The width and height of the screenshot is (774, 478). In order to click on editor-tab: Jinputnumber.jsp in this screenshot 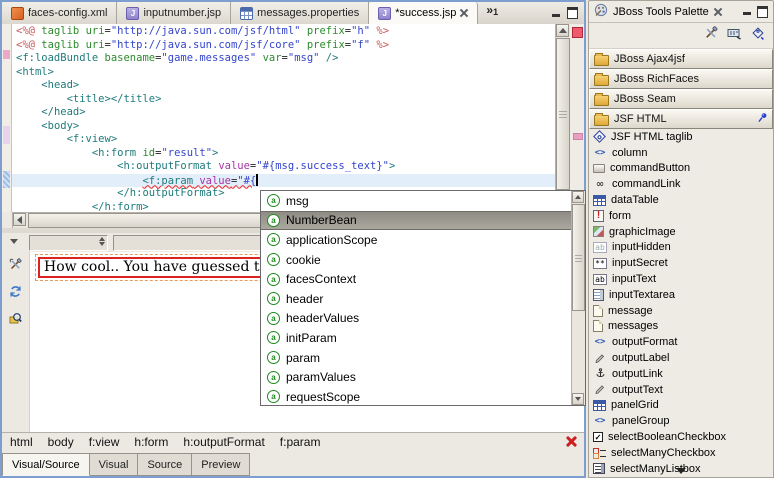, I will do `click(174, 13)`.